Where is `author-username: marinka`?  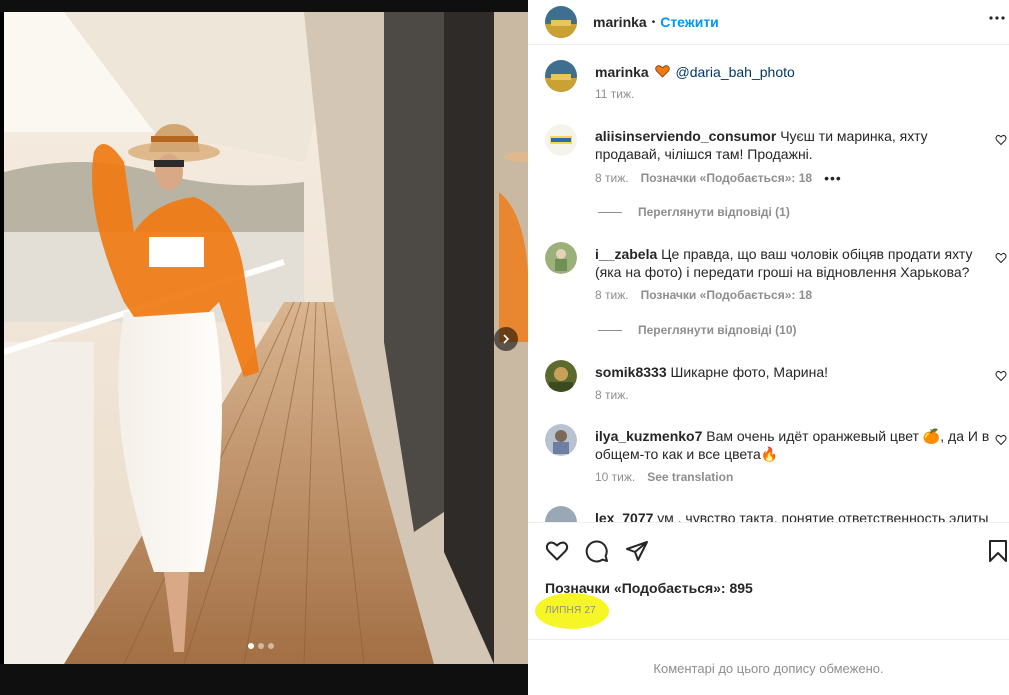 author-username: marinka is located at coordinates (620, 22).